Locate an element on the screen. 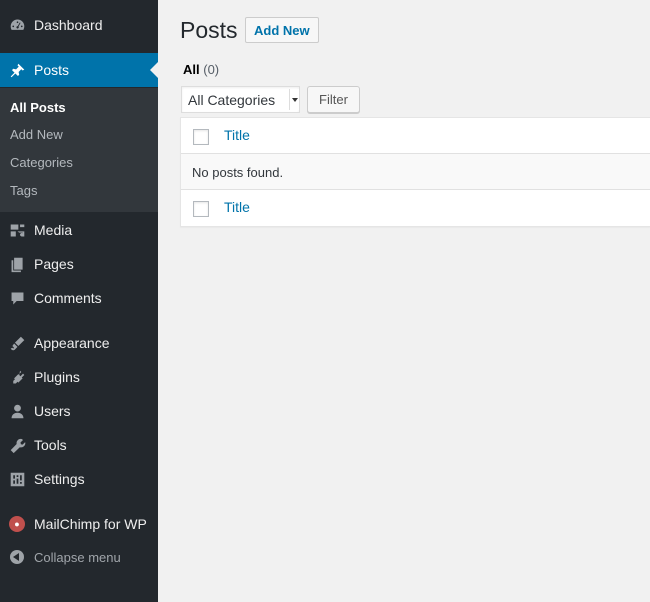 The width and height of the screenshot is (650, 602). submenu-categories: Categories is located at coordinates (41, 162).